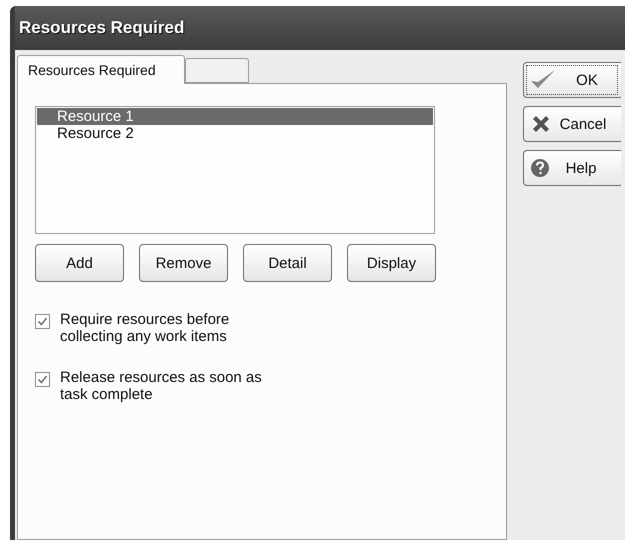 This screenshot has width=625, height=545. Describe the element at coordinates (235, 116) in the screenshot. I see `list-item: Resource 1` at that location.